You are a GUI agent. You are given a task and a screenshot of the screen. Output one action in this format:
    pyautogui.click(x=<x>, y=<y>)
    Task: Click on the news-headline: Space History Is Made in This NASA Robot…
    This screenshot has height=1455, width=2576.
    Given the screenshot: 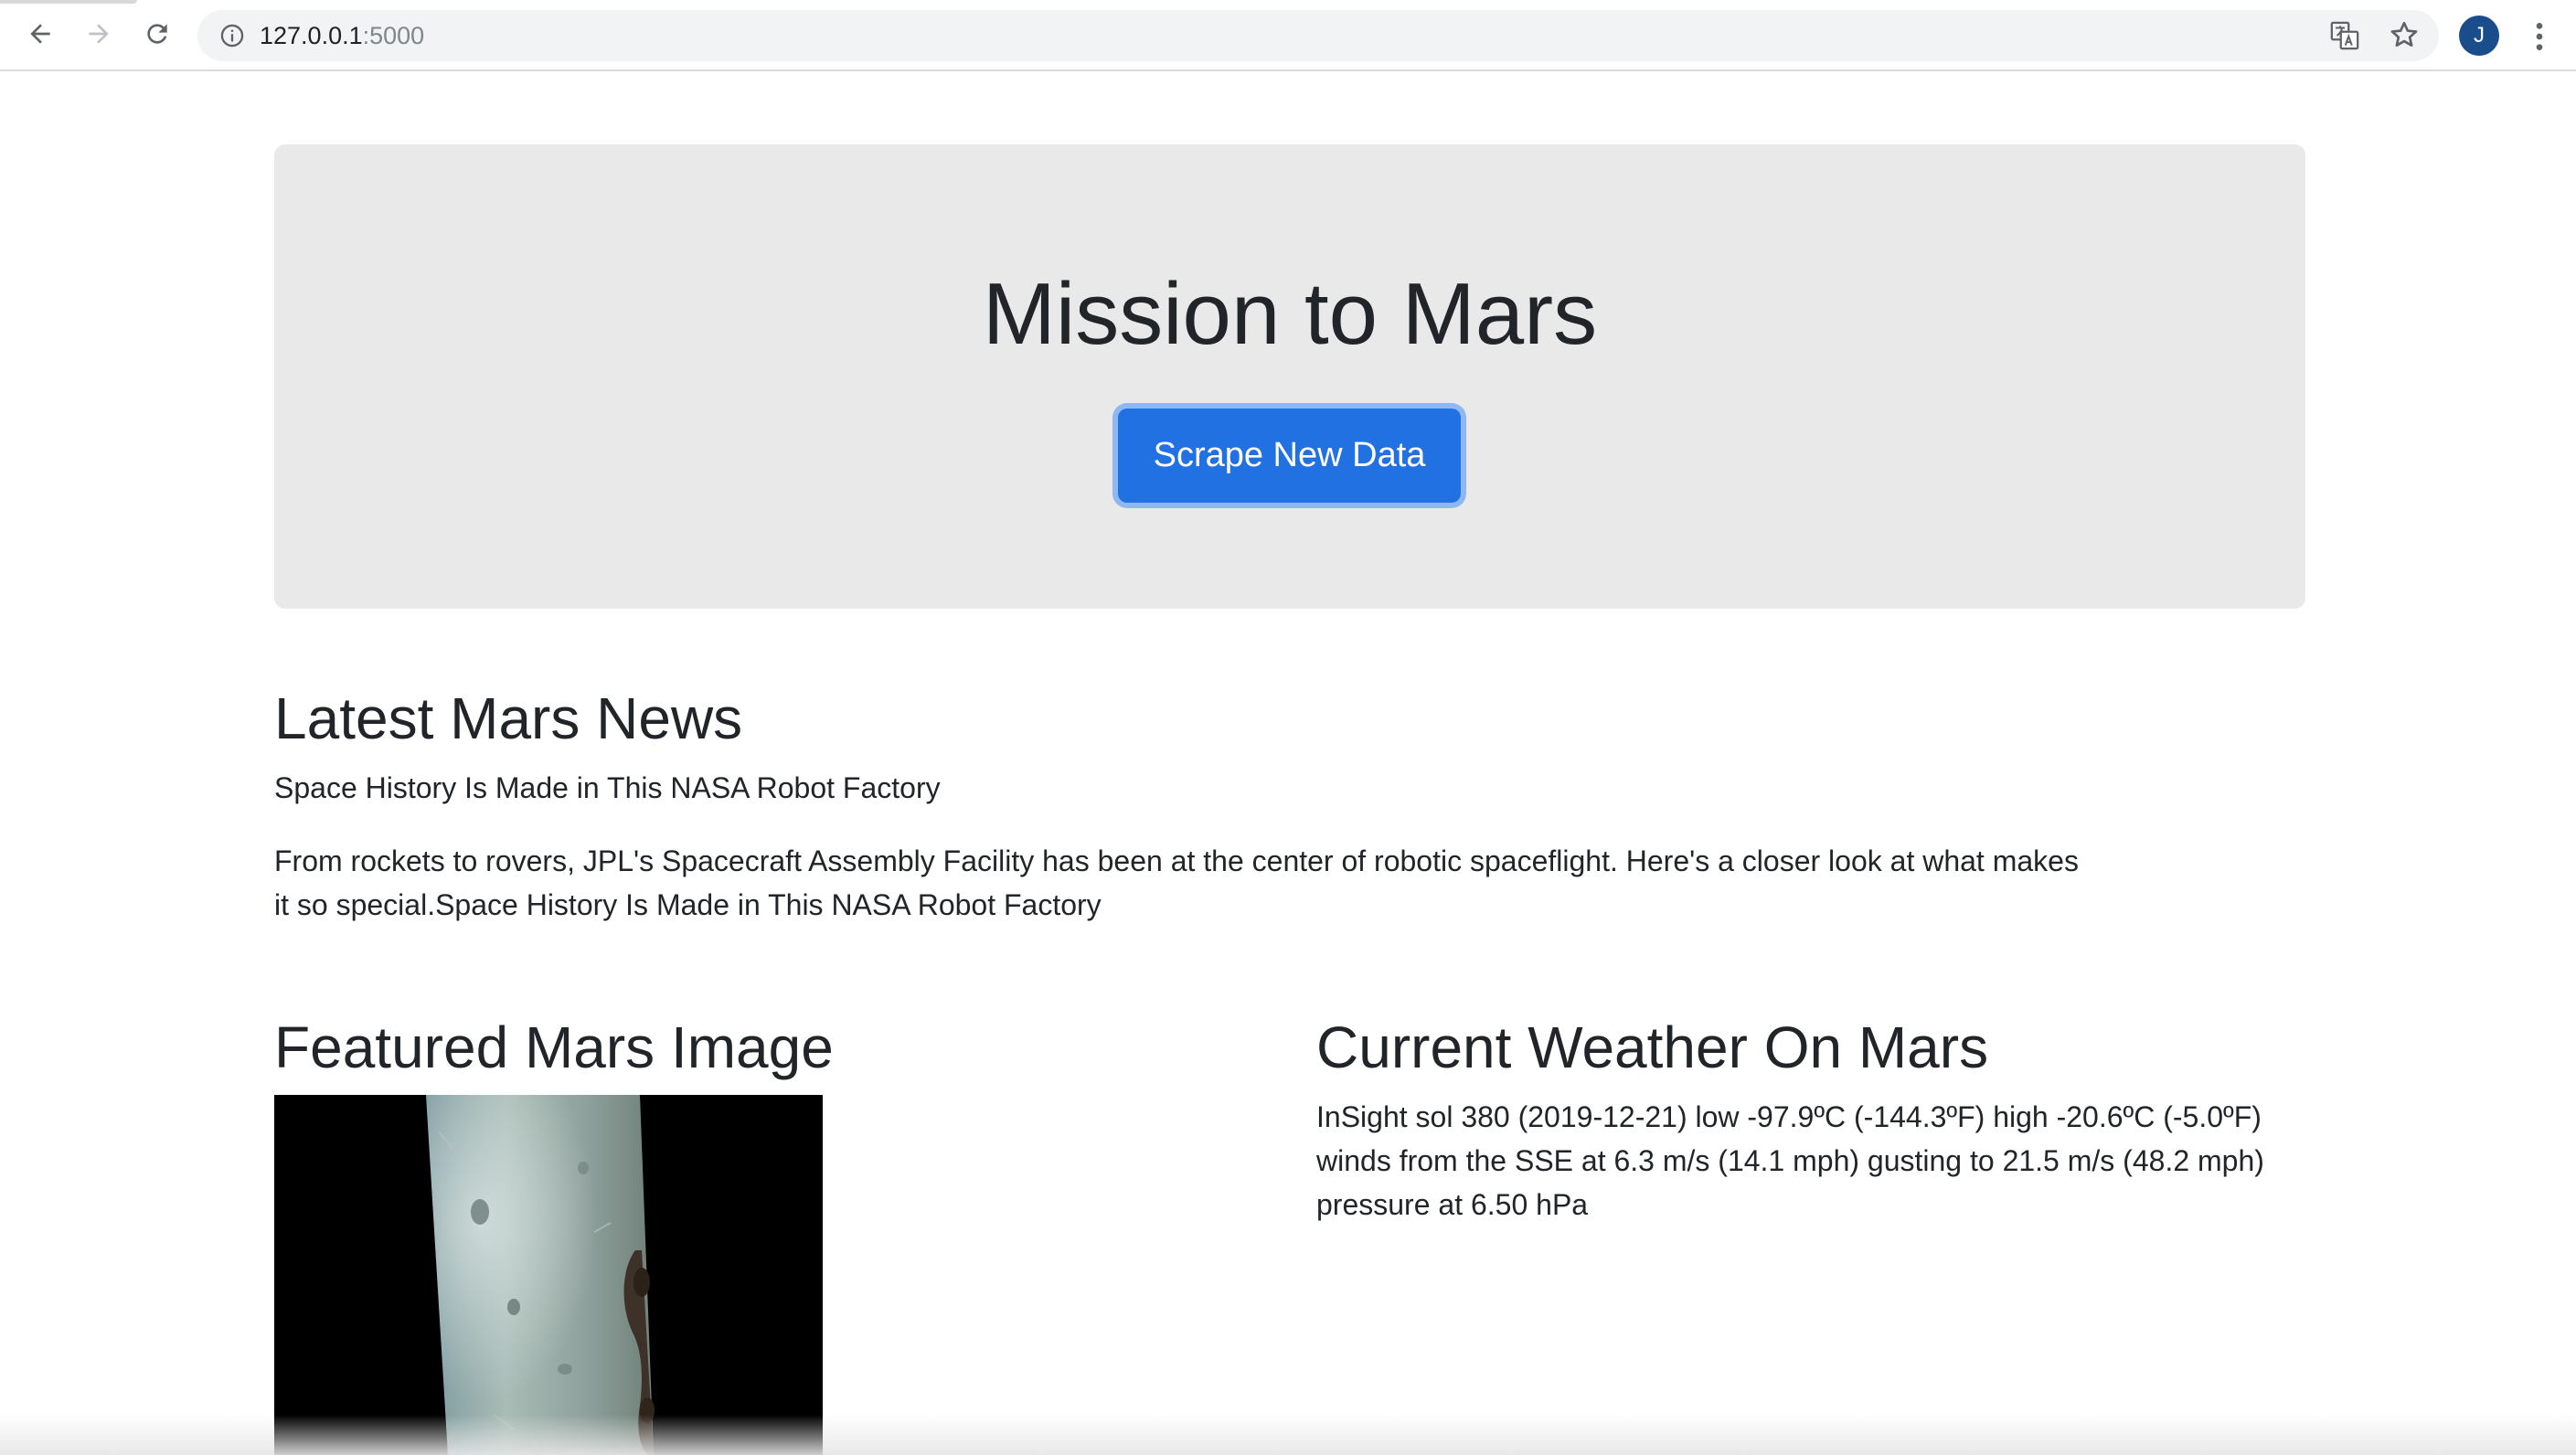 What is the action you would take?
    pyautogui.click(x=607, y=788)
    